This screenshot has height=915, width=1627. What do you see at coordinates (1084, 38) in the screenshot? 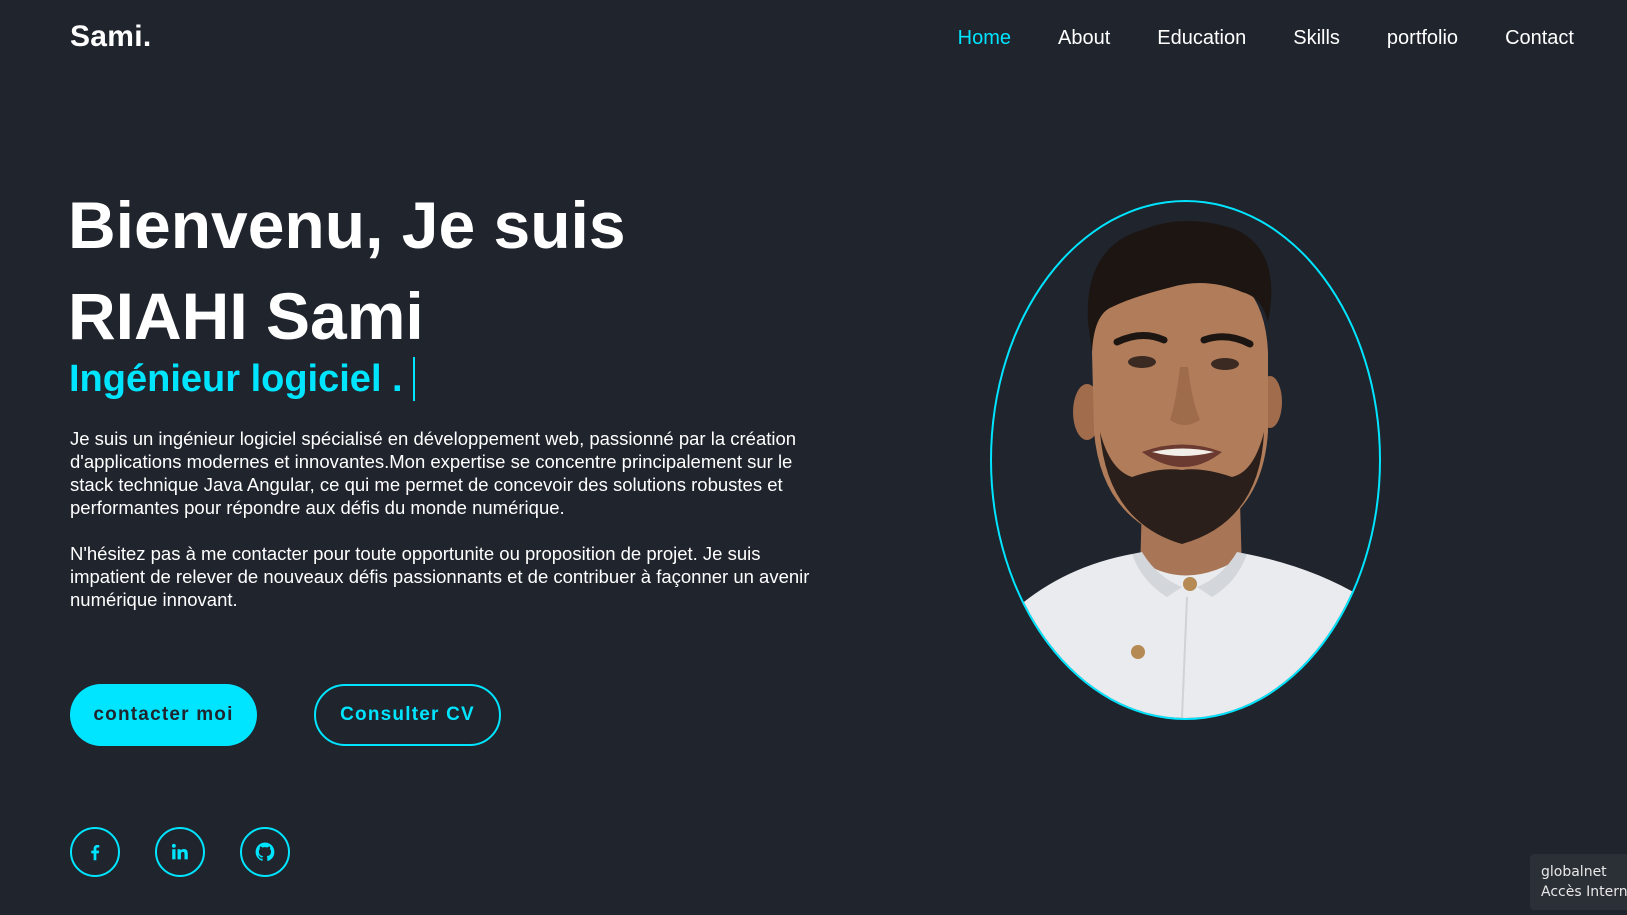
I see `nav-about: About` at bounding box center [1084, 38].